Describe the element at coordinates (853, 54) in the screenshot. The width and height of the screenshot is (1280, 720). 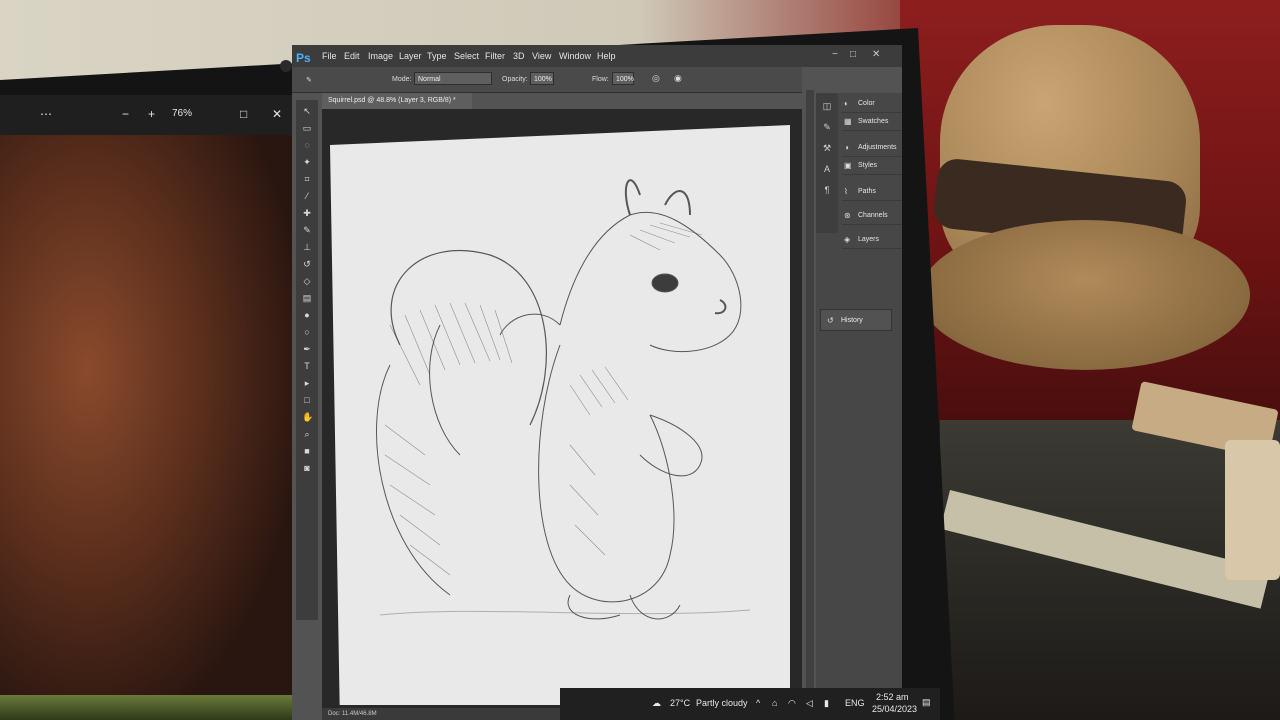
I see `maximize-icon: □` at that location.